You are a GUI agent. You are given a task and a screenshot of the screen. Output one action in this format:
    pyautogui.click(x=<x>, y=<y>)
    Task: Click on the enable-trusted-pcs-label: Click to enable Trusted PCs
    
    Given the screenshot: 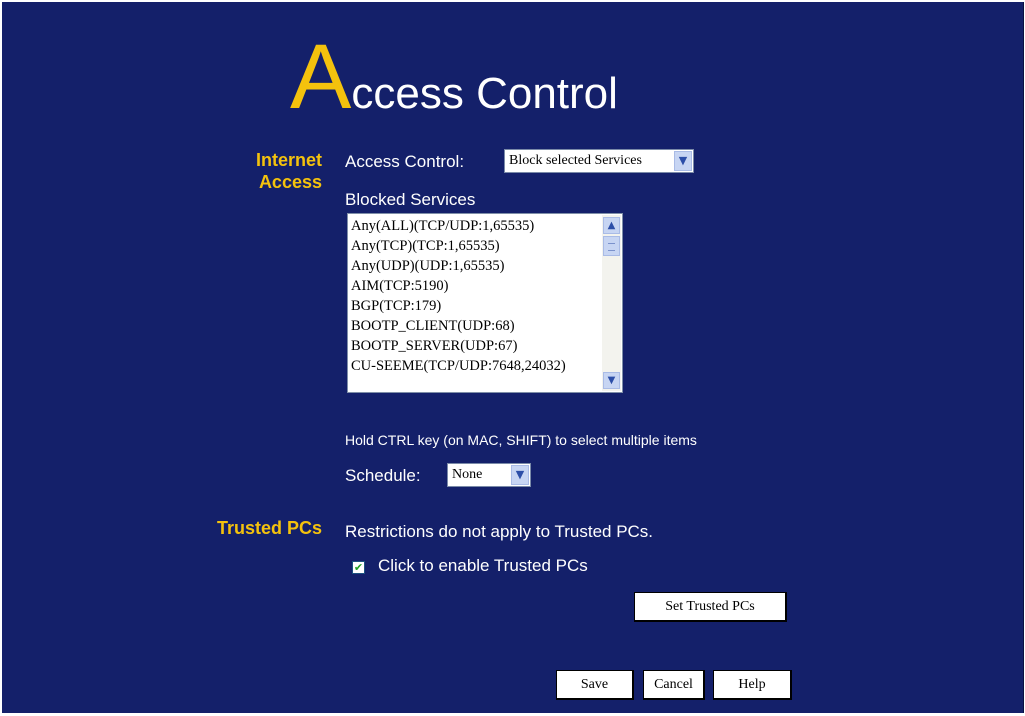 What is the action you would take?
    pyautogui.click(x=483, y=566)
    